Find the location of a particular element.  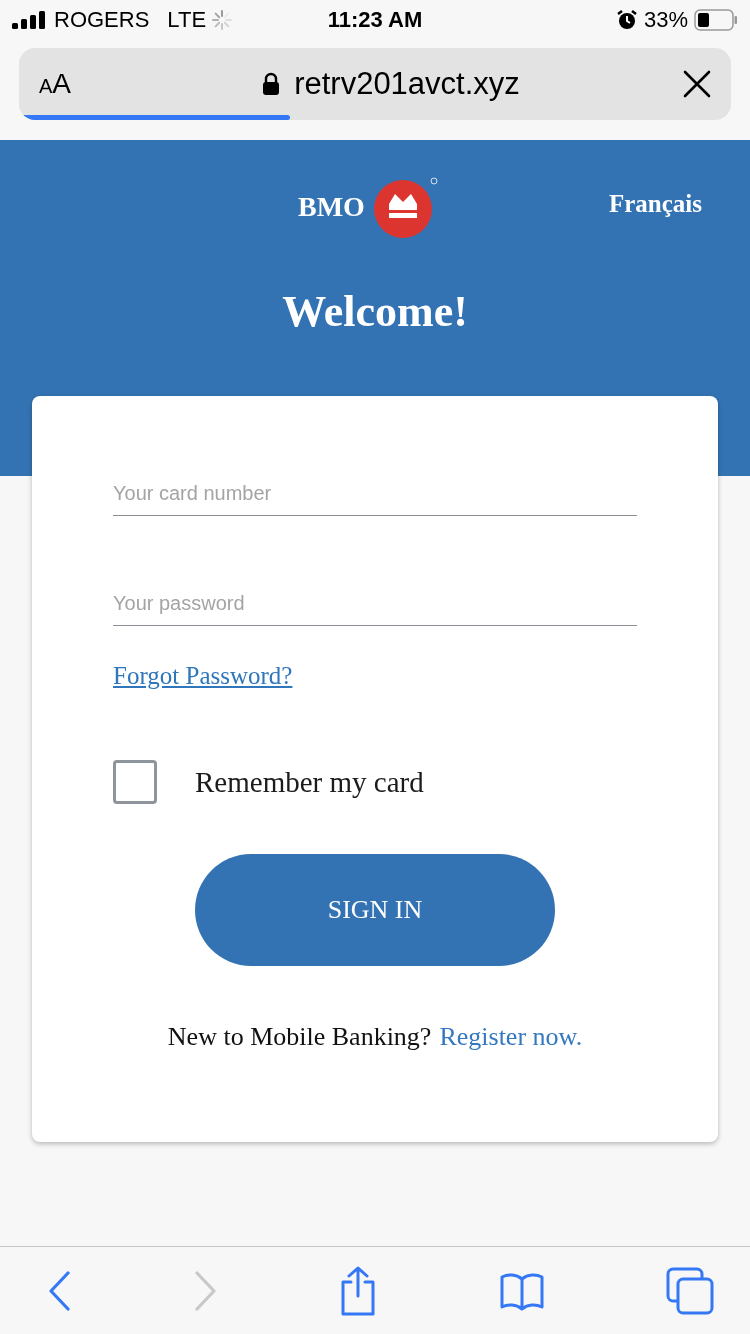

forgot-password-link: Forgot Password? is located at coordinates (203, 676).